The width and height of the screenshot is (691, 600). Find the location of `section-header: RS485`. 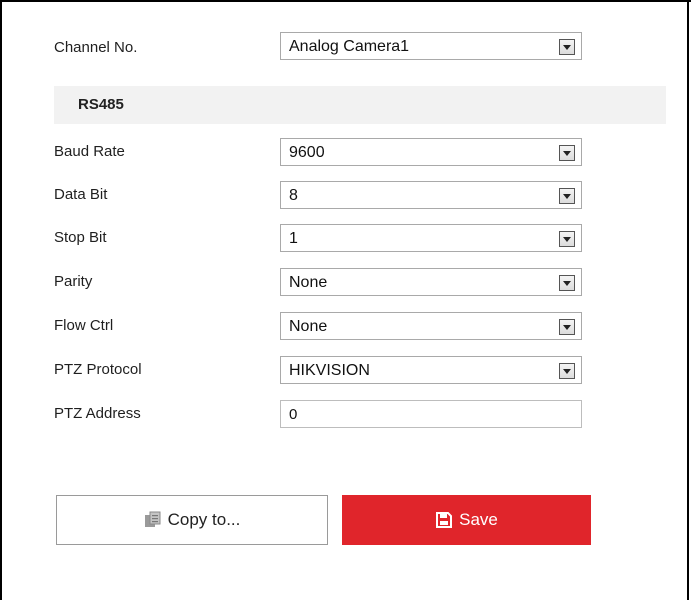

section-header: RS485 is located at coordinates (360, 105).